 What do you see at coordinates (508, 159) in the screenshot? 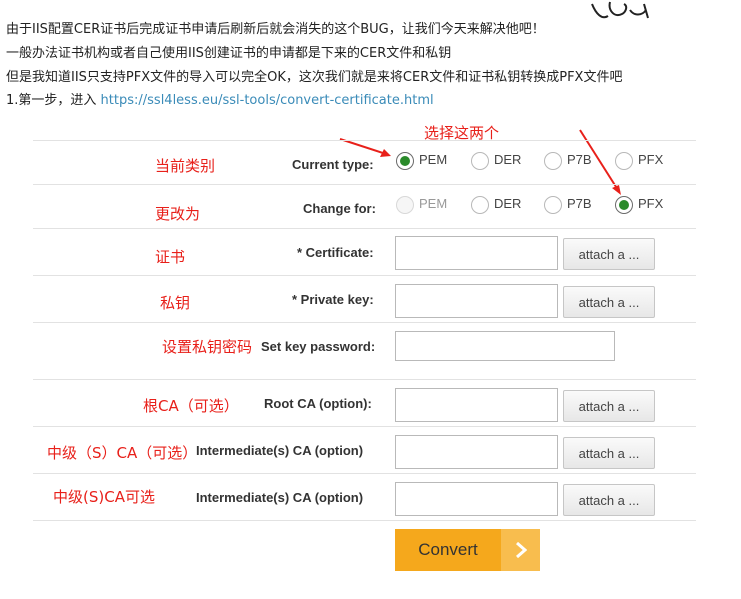
I see `current-type-der-label: DER` at bounding box center [508, 159].